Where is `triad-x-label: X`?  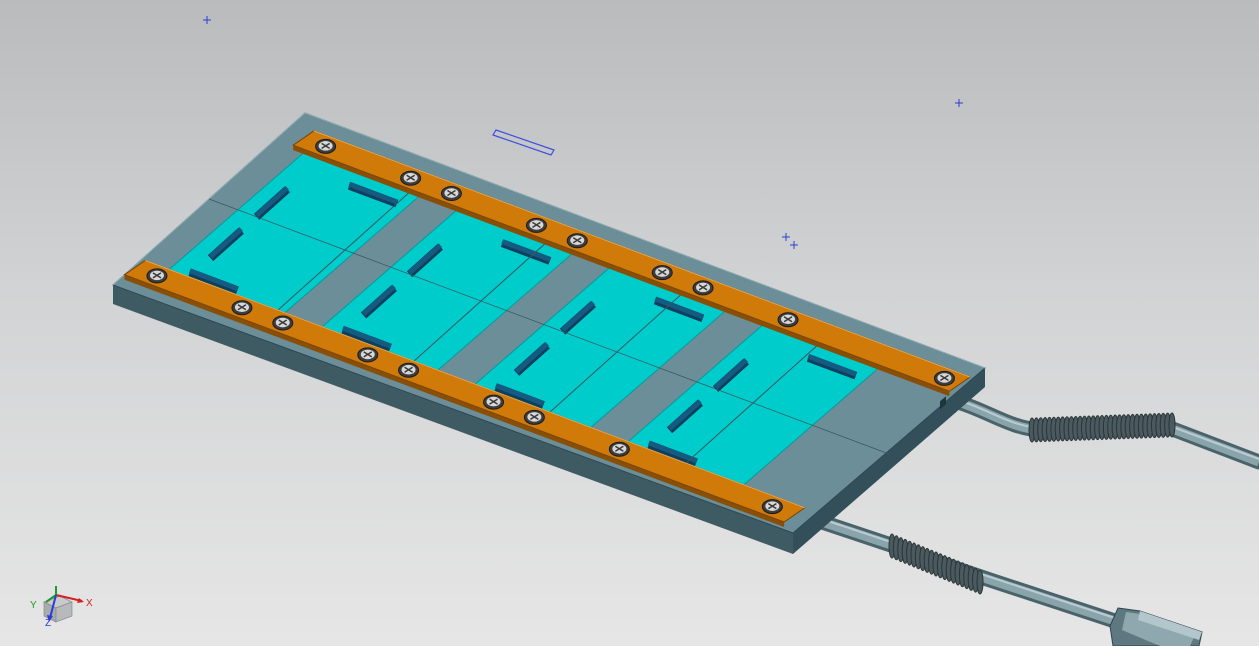 triad-x-label: X is located at coordinates (89, 603).